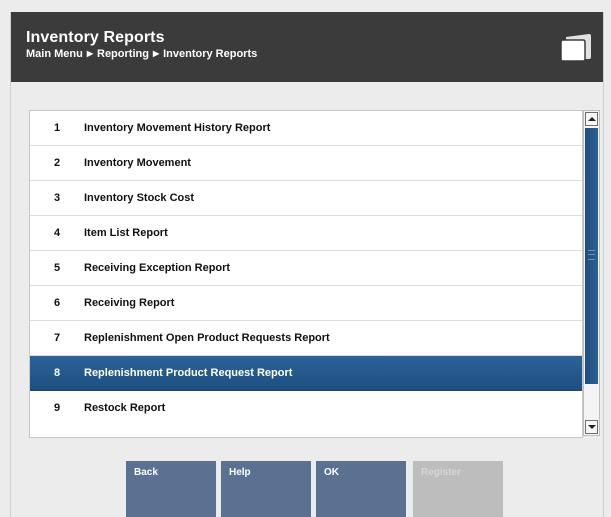 Image resolution: width=611 pixels, height=517 pixels. What do you see at coordinates (306, 163) in the screenshot?
I see `list-item-2: 2 Inventory Movement` at bounding box center [306, 163].